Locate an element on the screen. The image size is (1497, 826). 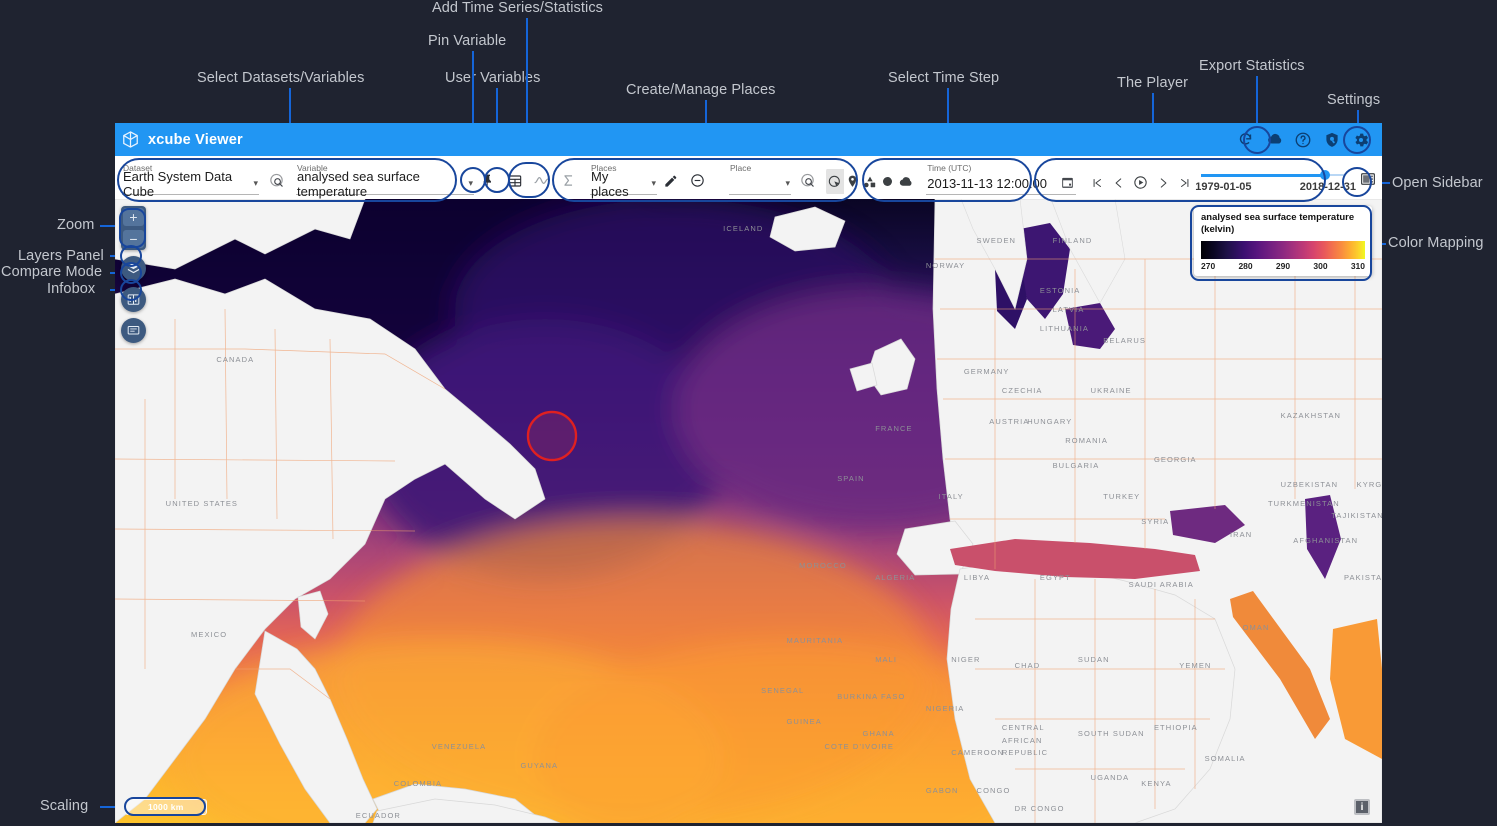
map-controls: + − is located at coordinates (133, 274).